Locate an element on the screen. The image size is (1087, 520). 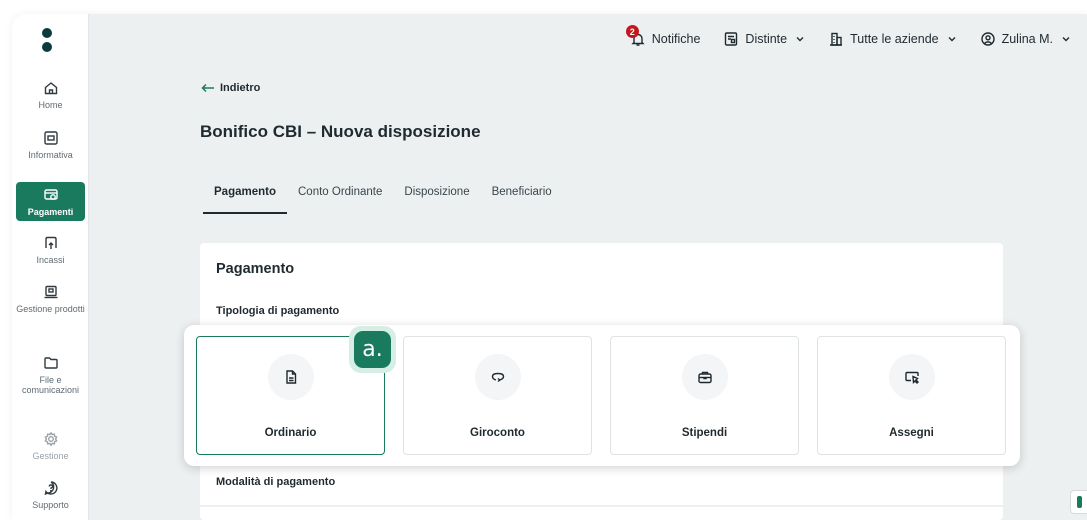
sidebar-item-pagamenti: Pagamenti is located at coordinates (50, 201).